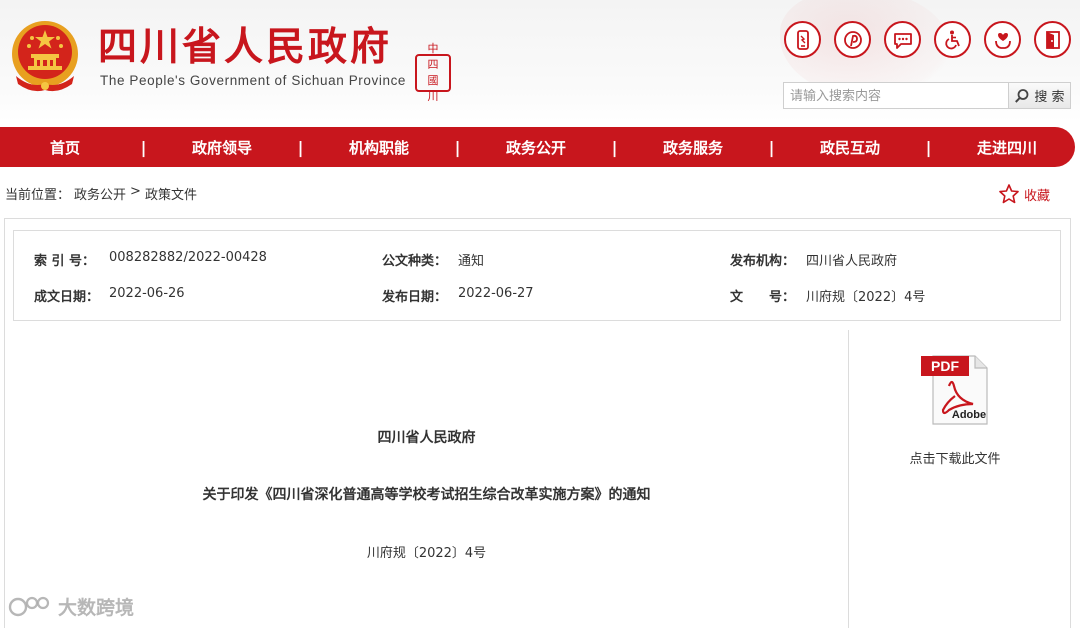 The height and width of the screenshot is (628, 1080). Describe the element at coordinates (763, 297) in the screenshot. I see `meta-docno-label: 文 号：` at that location.